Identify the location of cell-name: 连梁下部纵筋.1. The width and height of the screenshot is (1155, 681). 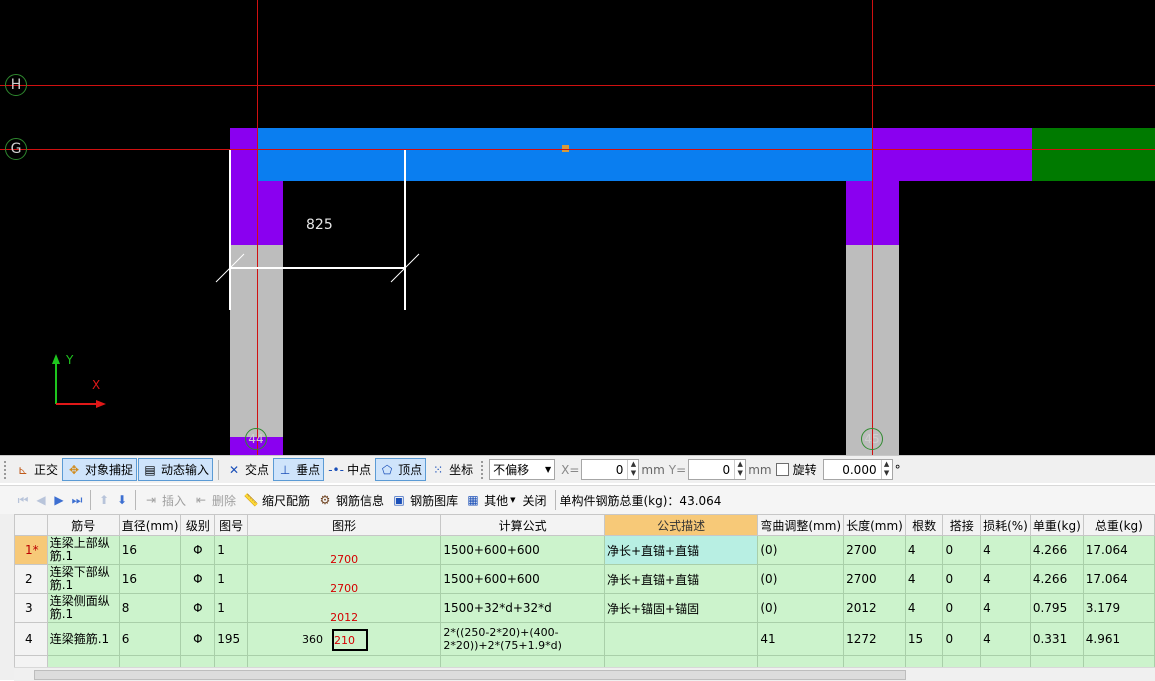
(83, 579).